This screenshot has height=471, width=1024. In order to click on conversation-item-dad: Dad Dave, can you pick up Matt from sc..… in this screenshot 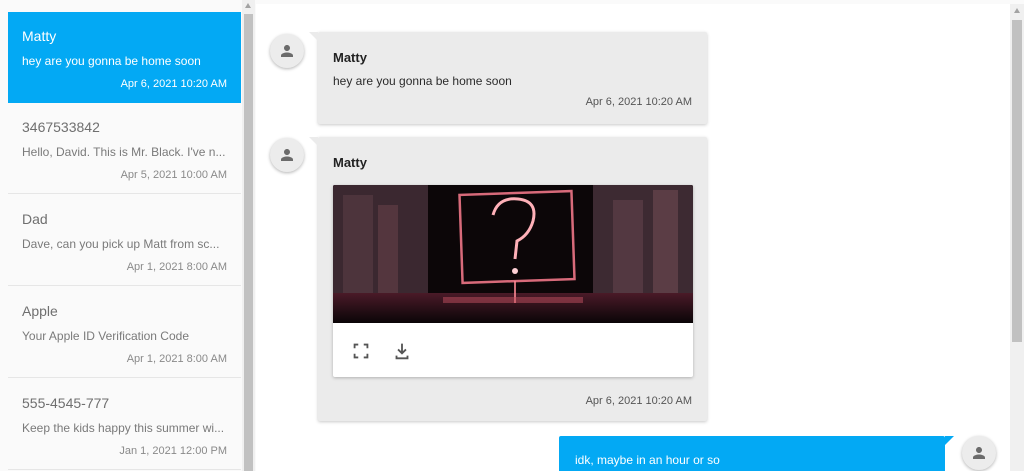, I will do `click(124, 240)`.